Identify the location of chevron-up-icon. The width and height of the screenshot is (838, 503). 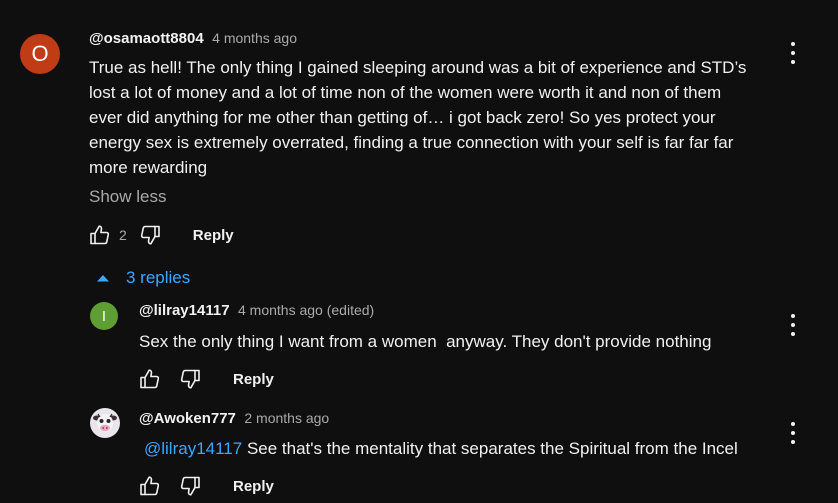
(103, 278).